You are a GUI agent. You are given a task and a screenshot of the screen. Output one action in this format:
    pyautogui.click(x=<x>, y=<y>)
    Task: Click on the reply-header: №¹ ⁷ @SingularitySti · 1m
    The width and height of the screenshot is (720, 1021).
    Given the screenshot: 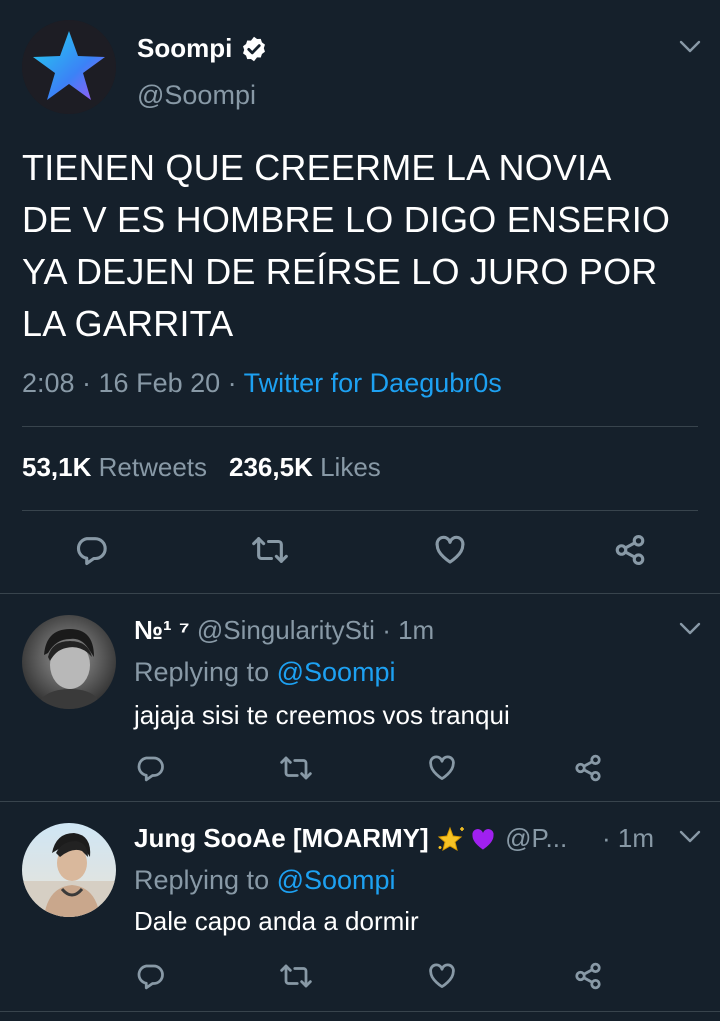 What is the action you would take?
    pyautogui.click(x=284, y=630)
    